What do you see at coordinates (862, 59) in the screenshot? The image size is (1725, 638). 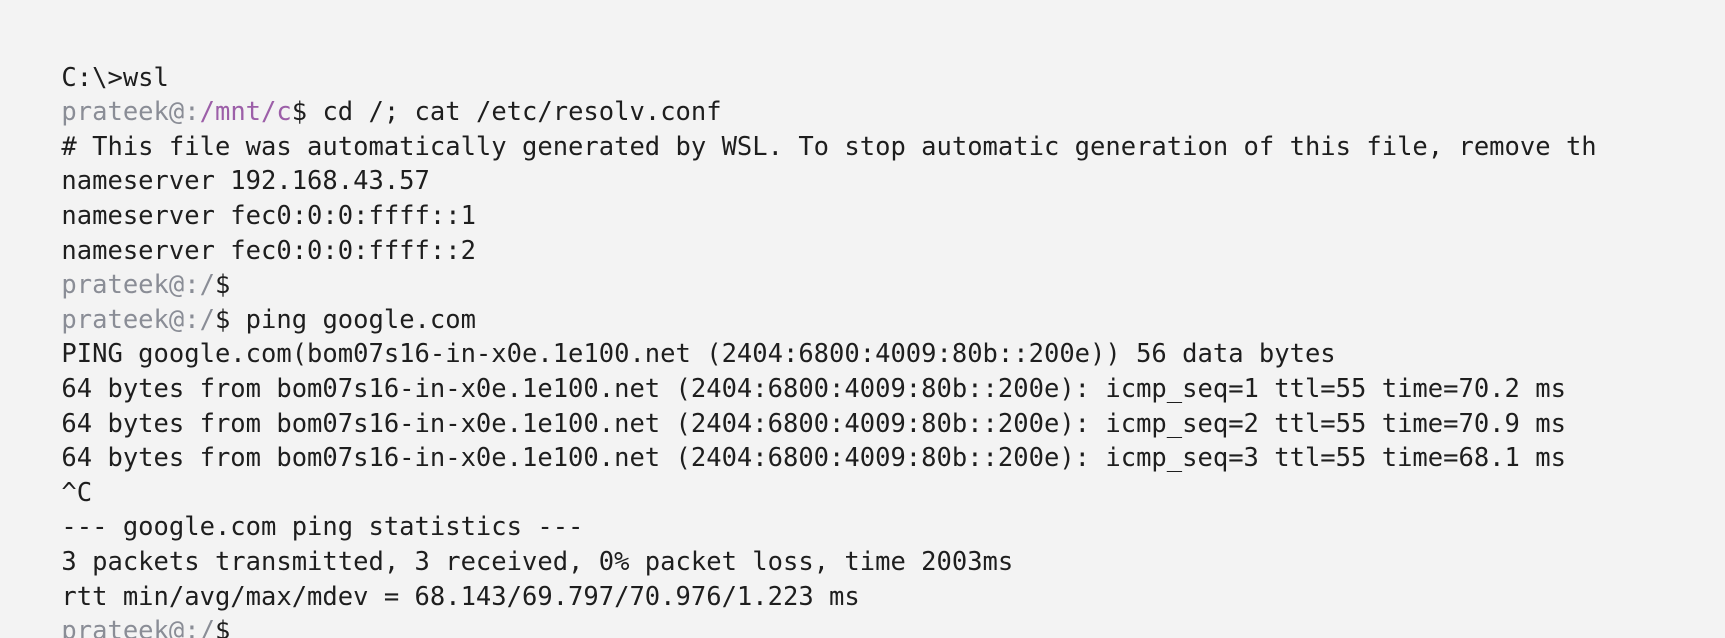 I see `terminal-line: C:\>wsl` at bounding box center [862, 59].